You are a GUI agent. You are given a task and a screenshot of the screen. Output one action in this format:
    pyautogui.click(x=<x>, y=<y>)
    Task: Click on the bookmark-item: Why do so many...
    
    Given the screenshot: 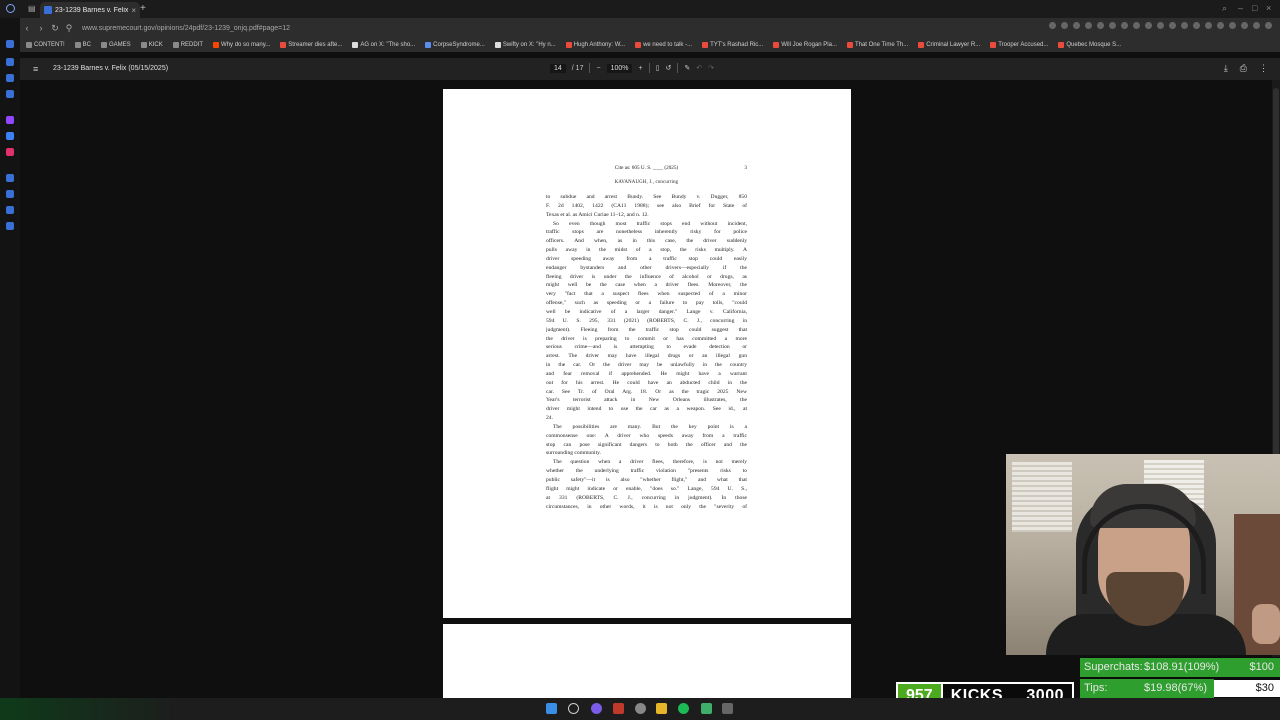 What is the action you would take?
    pyautogui.click(x=241, y=45)
    